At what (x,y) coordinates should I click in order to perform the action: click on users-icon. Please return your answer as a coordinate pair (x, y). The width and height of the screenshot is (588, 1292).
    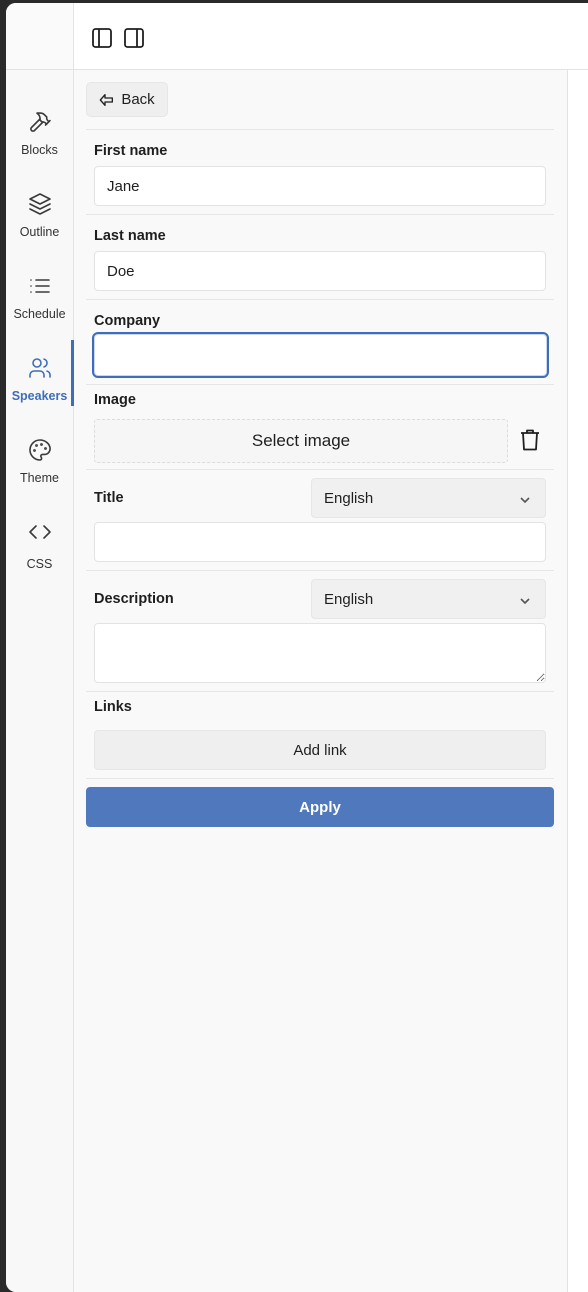
    Looking at the image, I should click on (39, 368).